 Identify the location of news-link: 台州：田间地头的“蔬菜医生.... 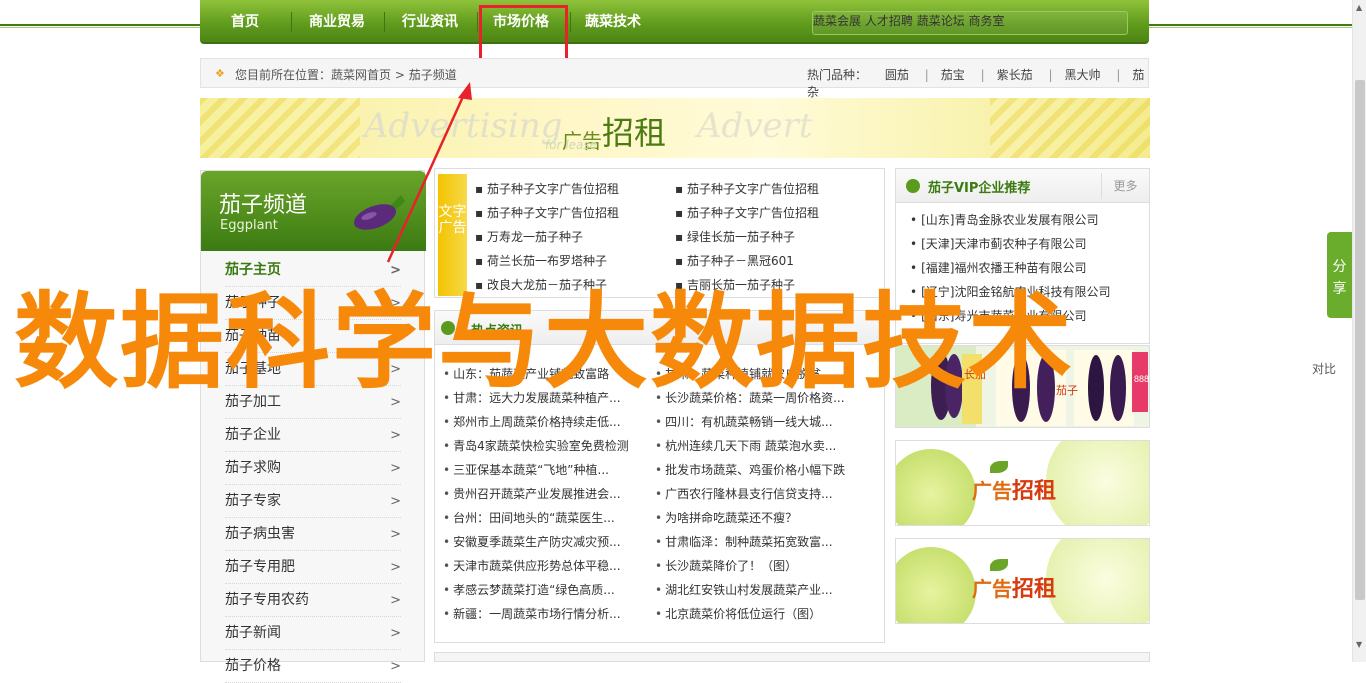
(529, 517).